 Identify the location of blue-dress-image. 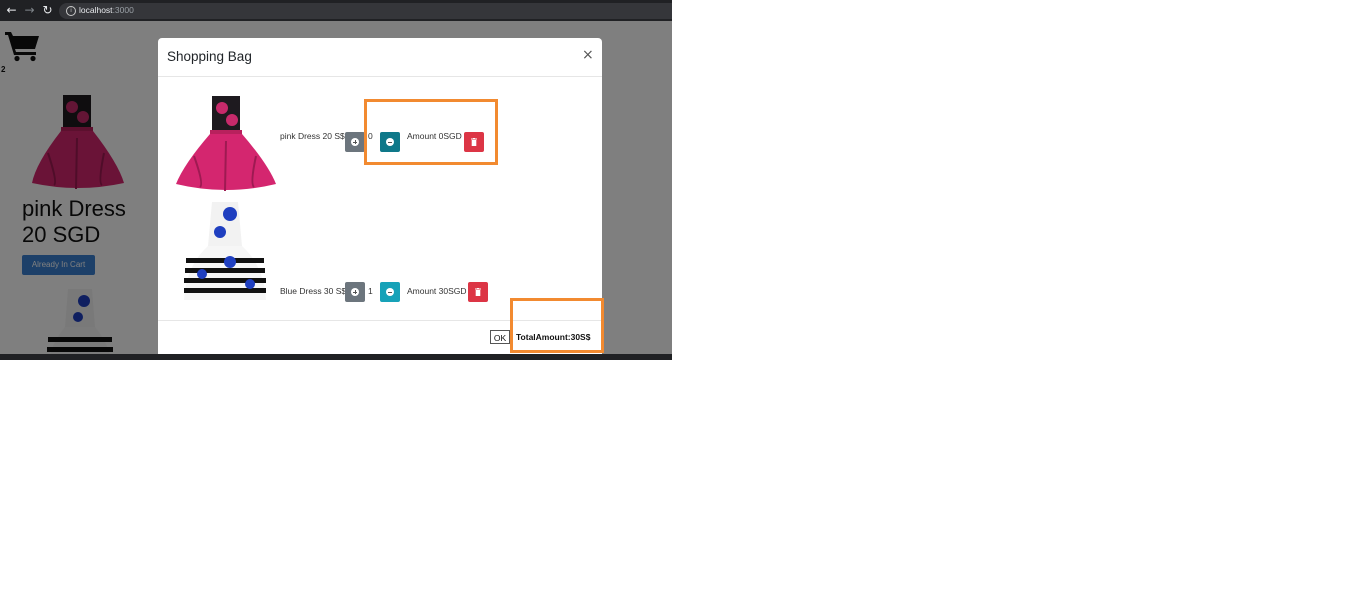
(225, 251).